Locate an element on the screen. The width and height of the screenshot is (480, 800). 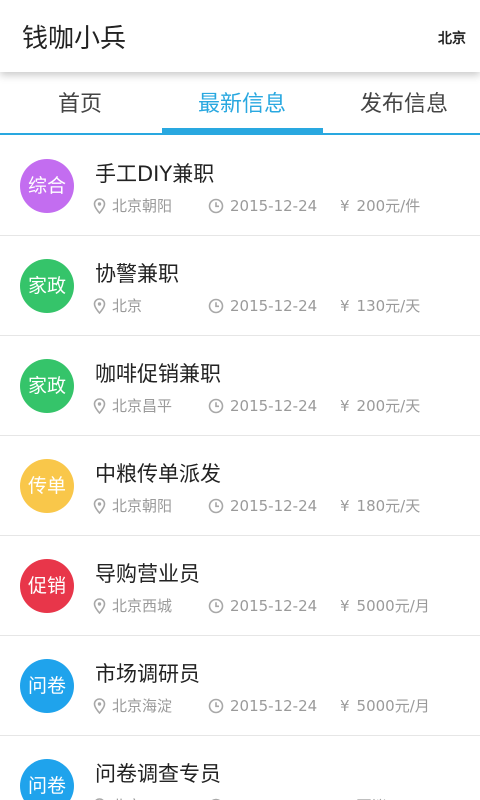
job-list-item: 问卷 市场调研员 北京海淀 2015-12-24 ¥5000元/月 is located at coordinates (240, 686).